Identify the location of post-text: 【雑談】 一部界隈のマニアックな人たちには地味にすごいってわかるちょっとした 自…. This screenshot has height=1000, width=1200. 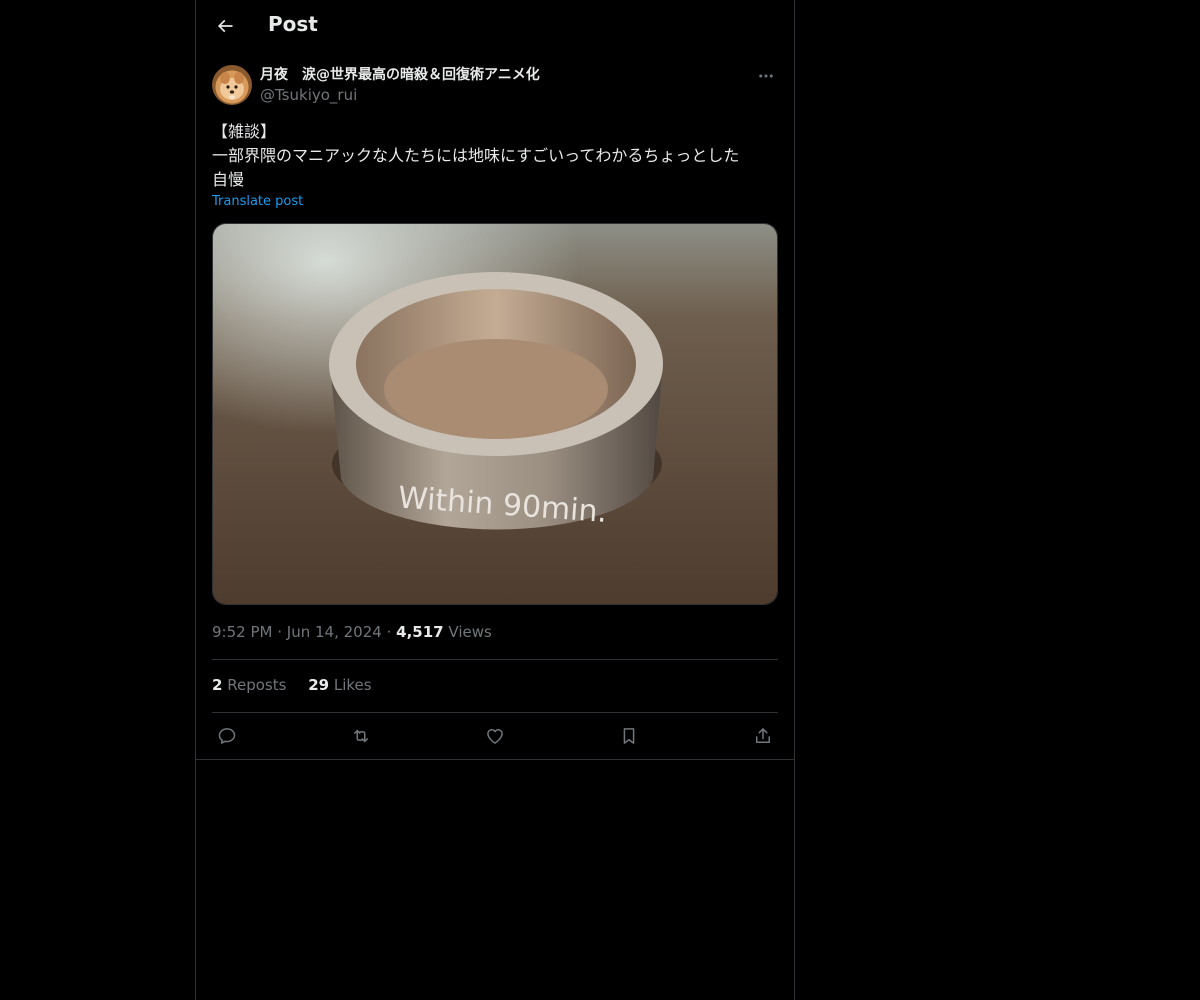
(495, 156).